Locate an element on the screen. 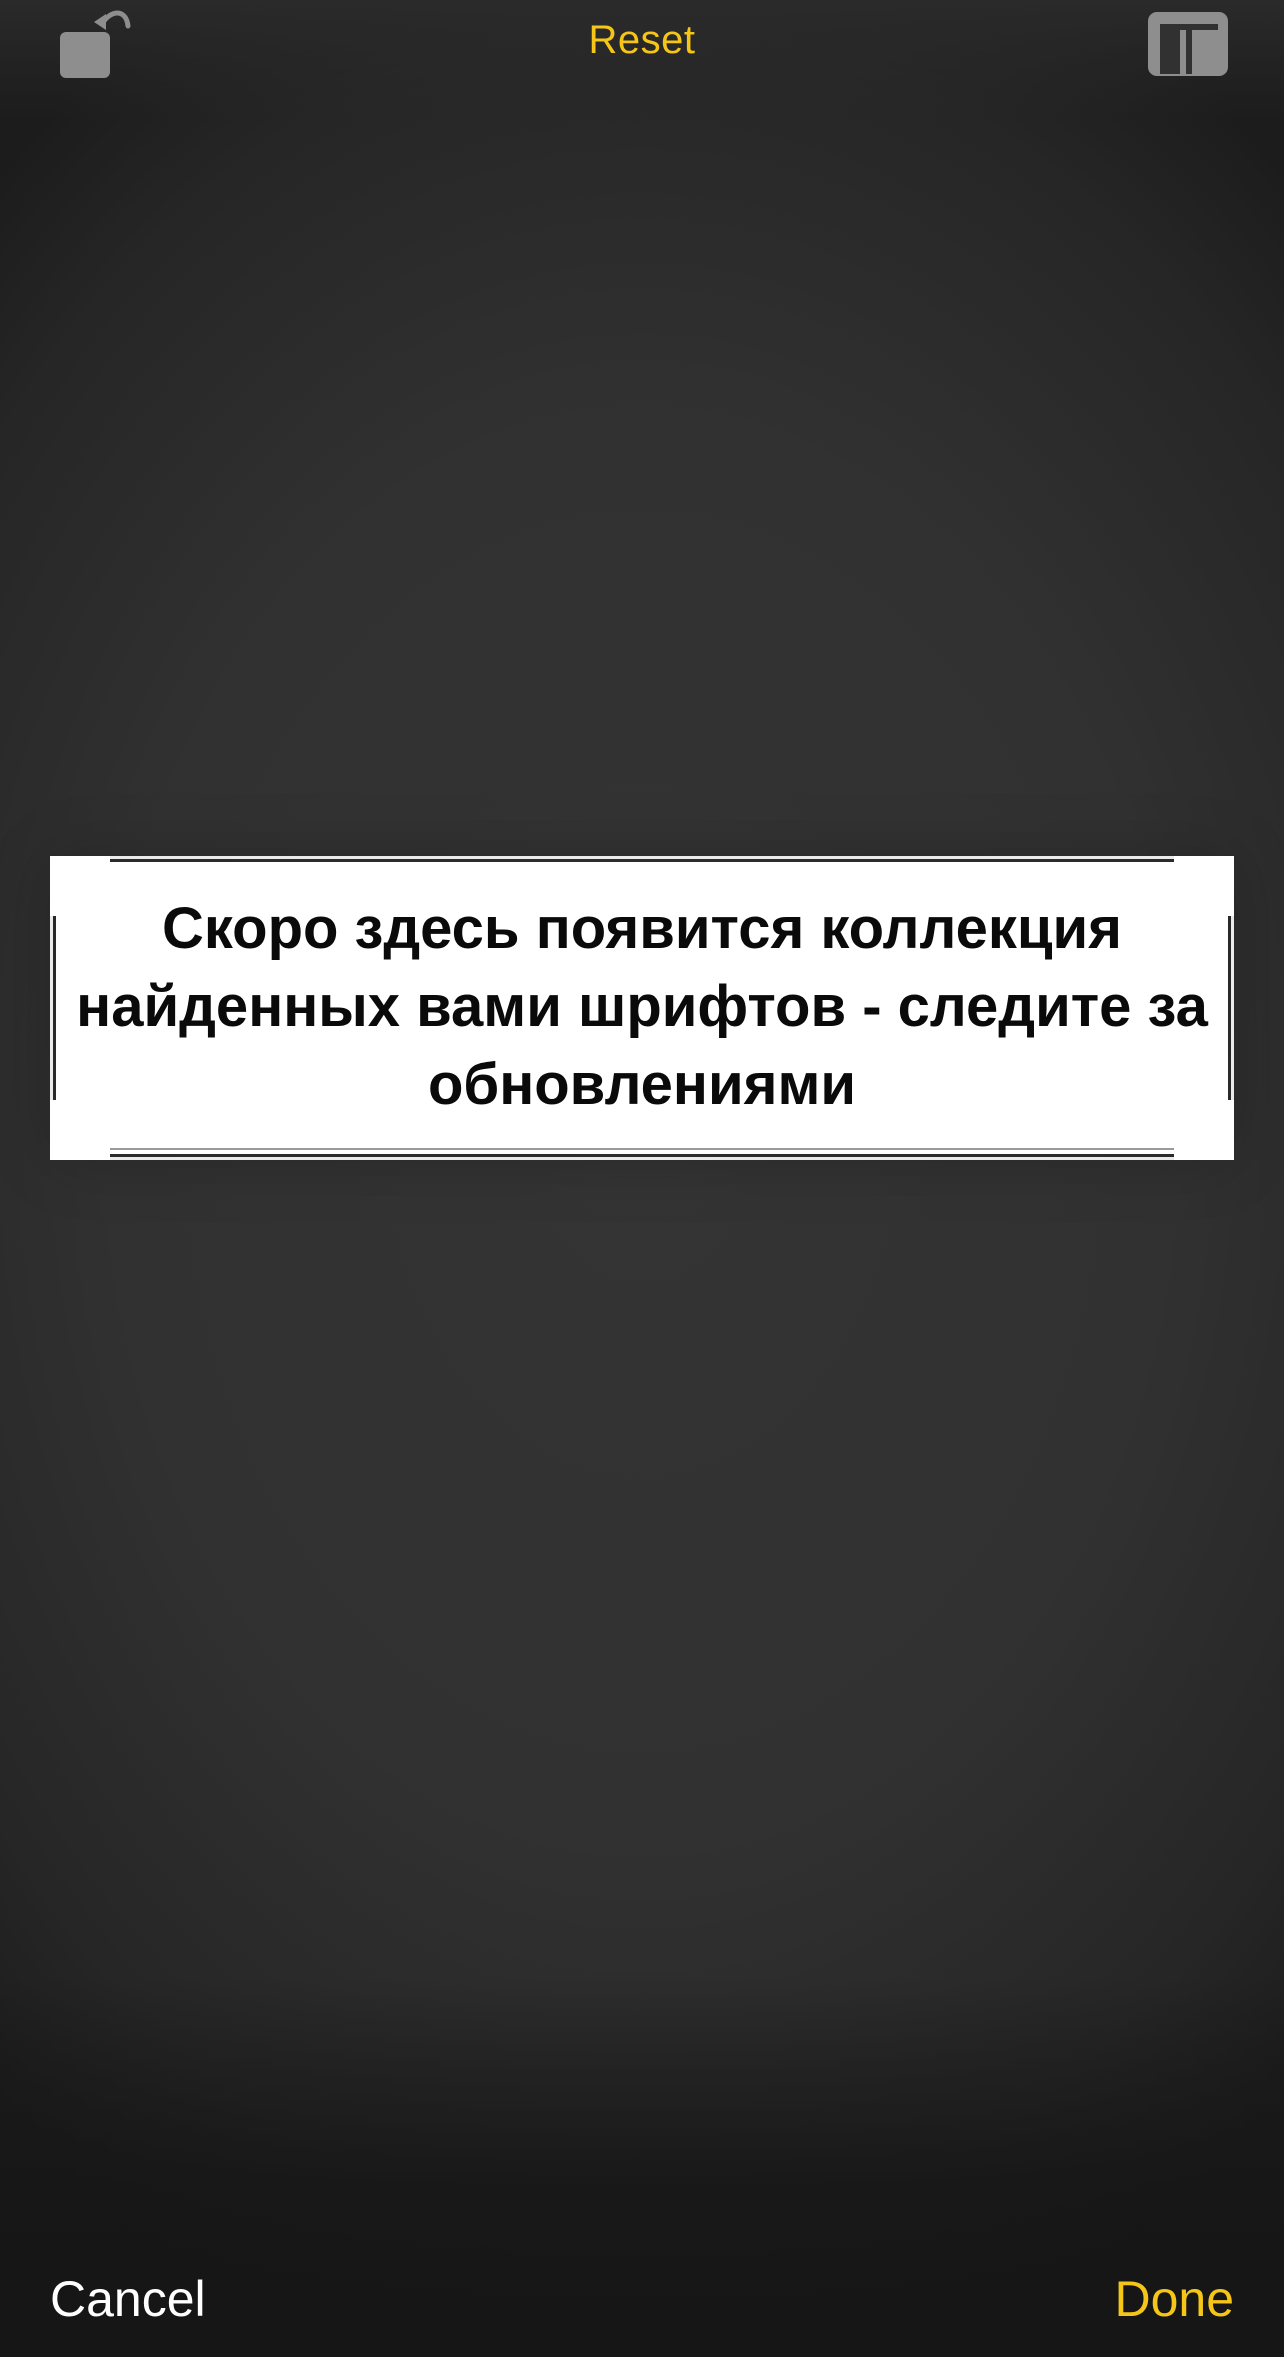 The image size is (1284, 2357). cancel-button: Cancel is located at coordinates (128, 2299).